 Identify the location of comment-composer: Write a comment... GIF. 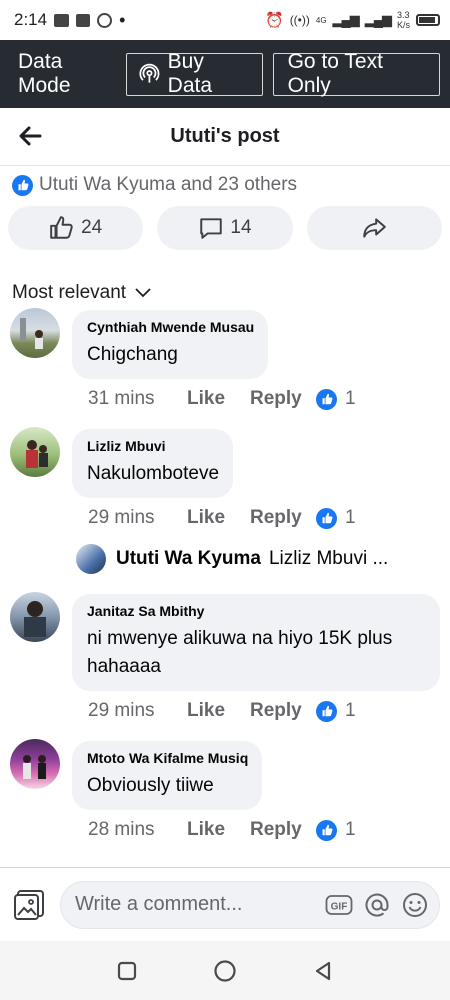
(225, 904).